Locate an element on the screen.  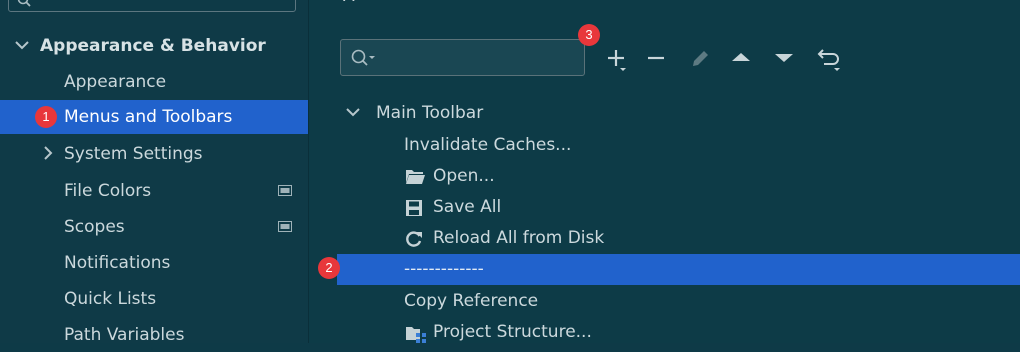
actions-search-input is located at coordinates (462, 57).